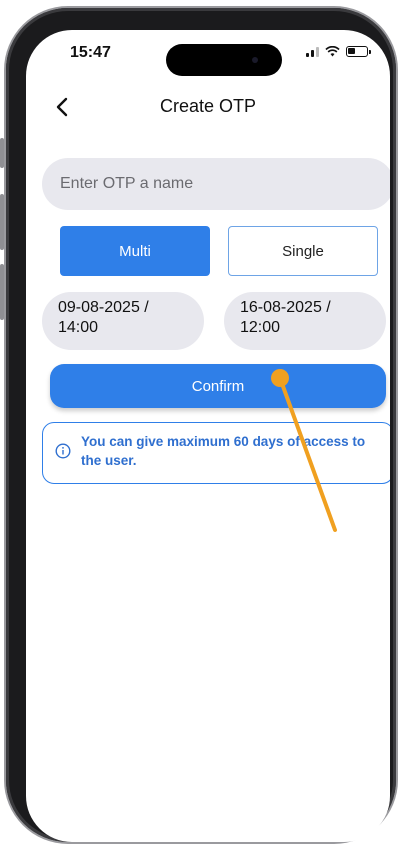 The image size is (398, 846). Describe the element at coordinates (2, 222) in the screenshot. I see `volume-up-button` at that location.